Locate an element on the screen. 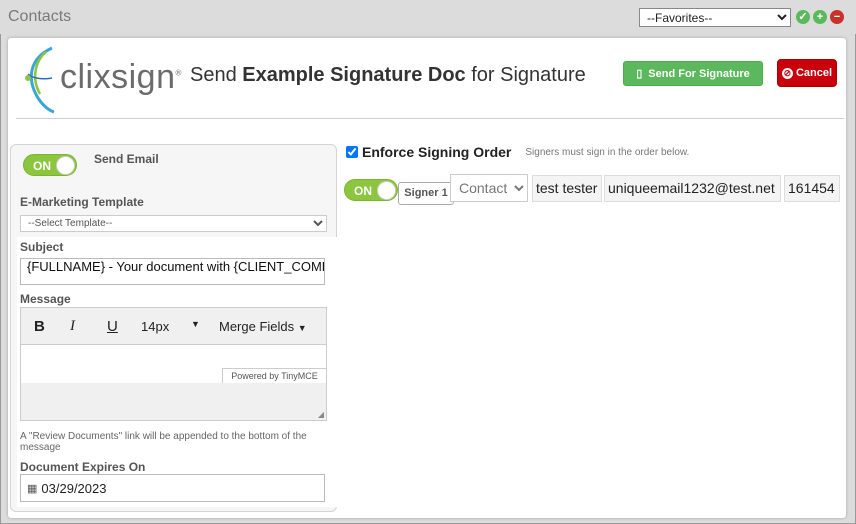 The image size is (856, 524). document-name: Example Signature Doc is located at coordinates (354, 75).